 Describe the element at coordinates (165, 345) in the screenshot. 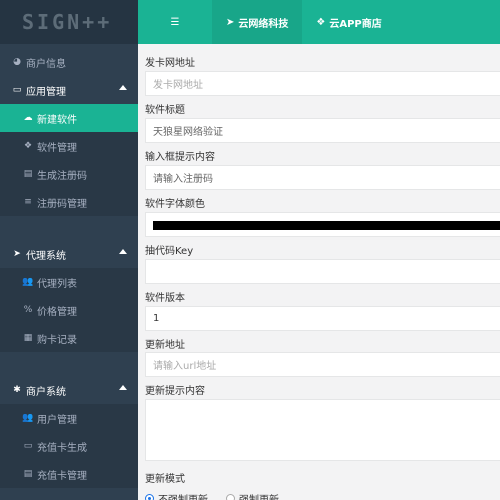

I see `update-url-label: 更新地址` at that location.